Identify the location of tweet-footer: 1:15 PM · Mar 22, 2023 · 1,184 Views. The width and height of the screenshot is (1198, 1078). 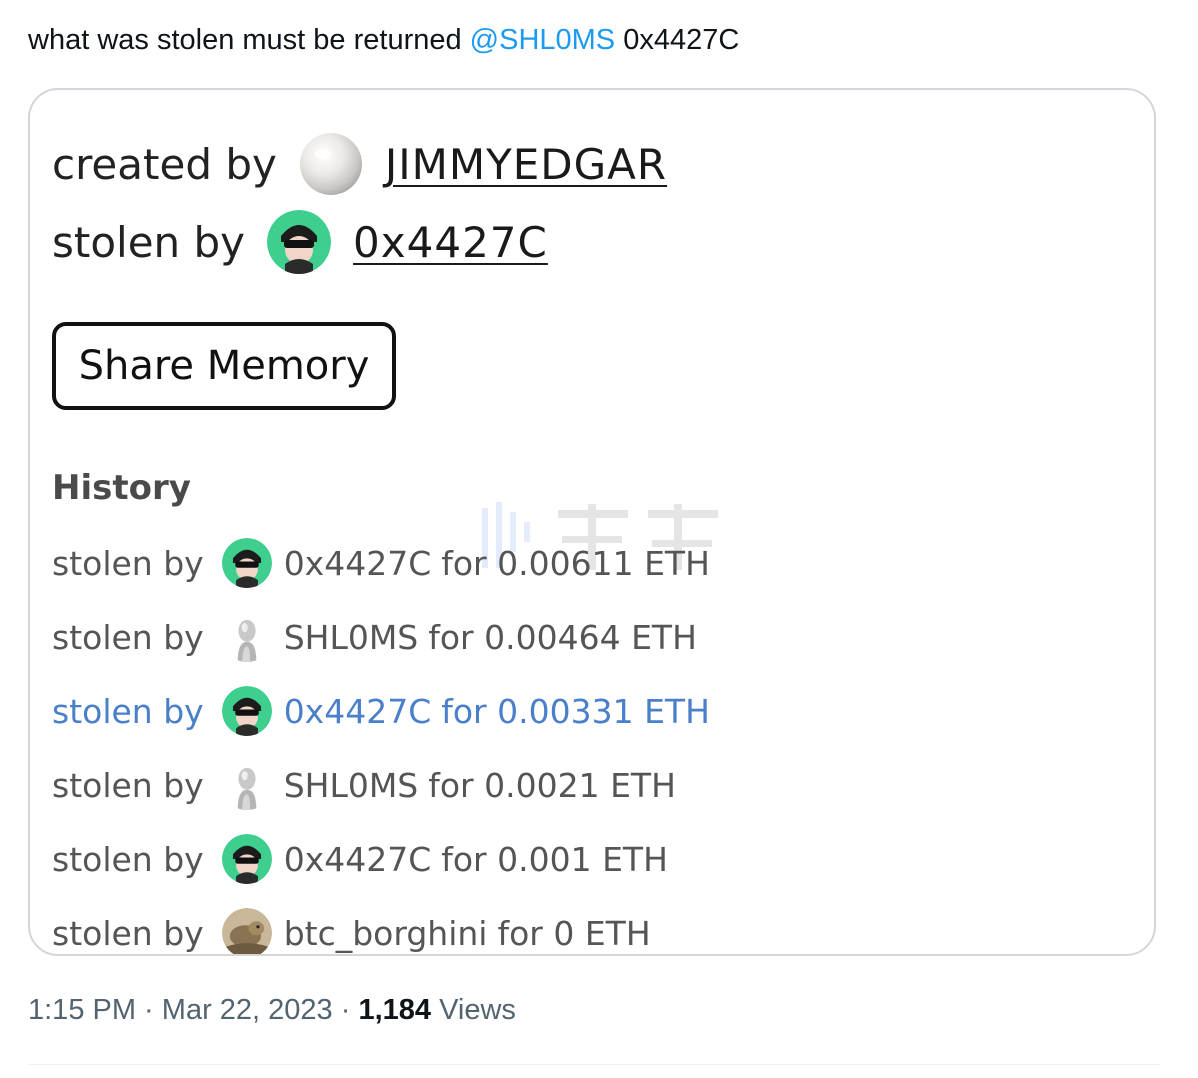
(272, 1010).